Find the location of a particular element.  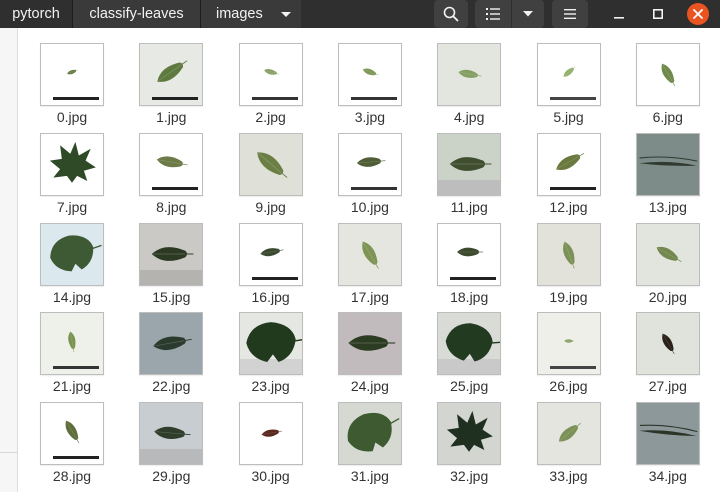

close-icon is located at coordinates (698, 14).